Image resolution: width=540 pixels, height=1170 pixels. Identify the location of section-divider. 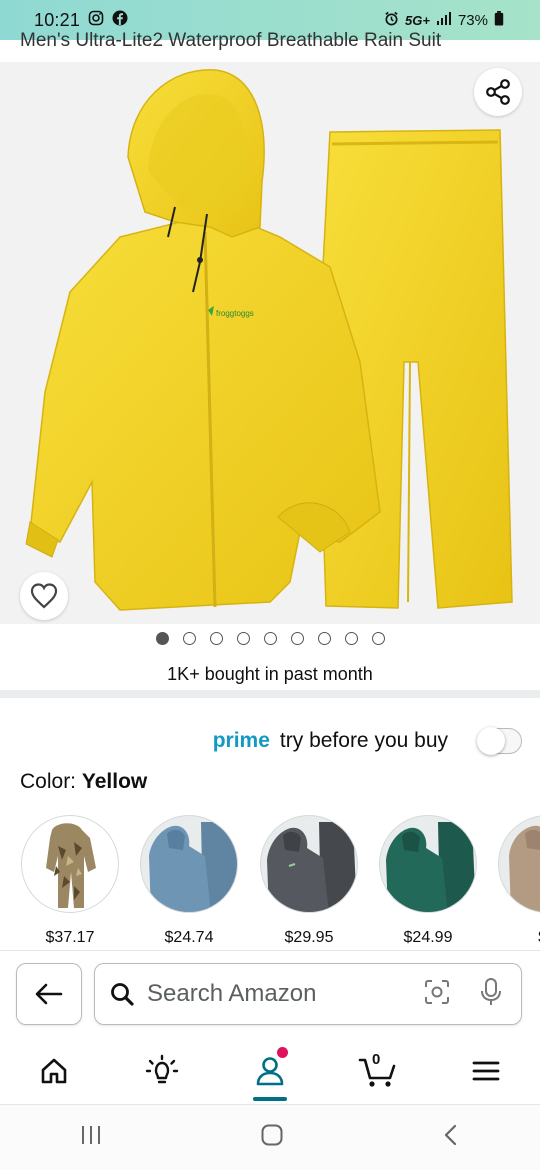
(270, 694).